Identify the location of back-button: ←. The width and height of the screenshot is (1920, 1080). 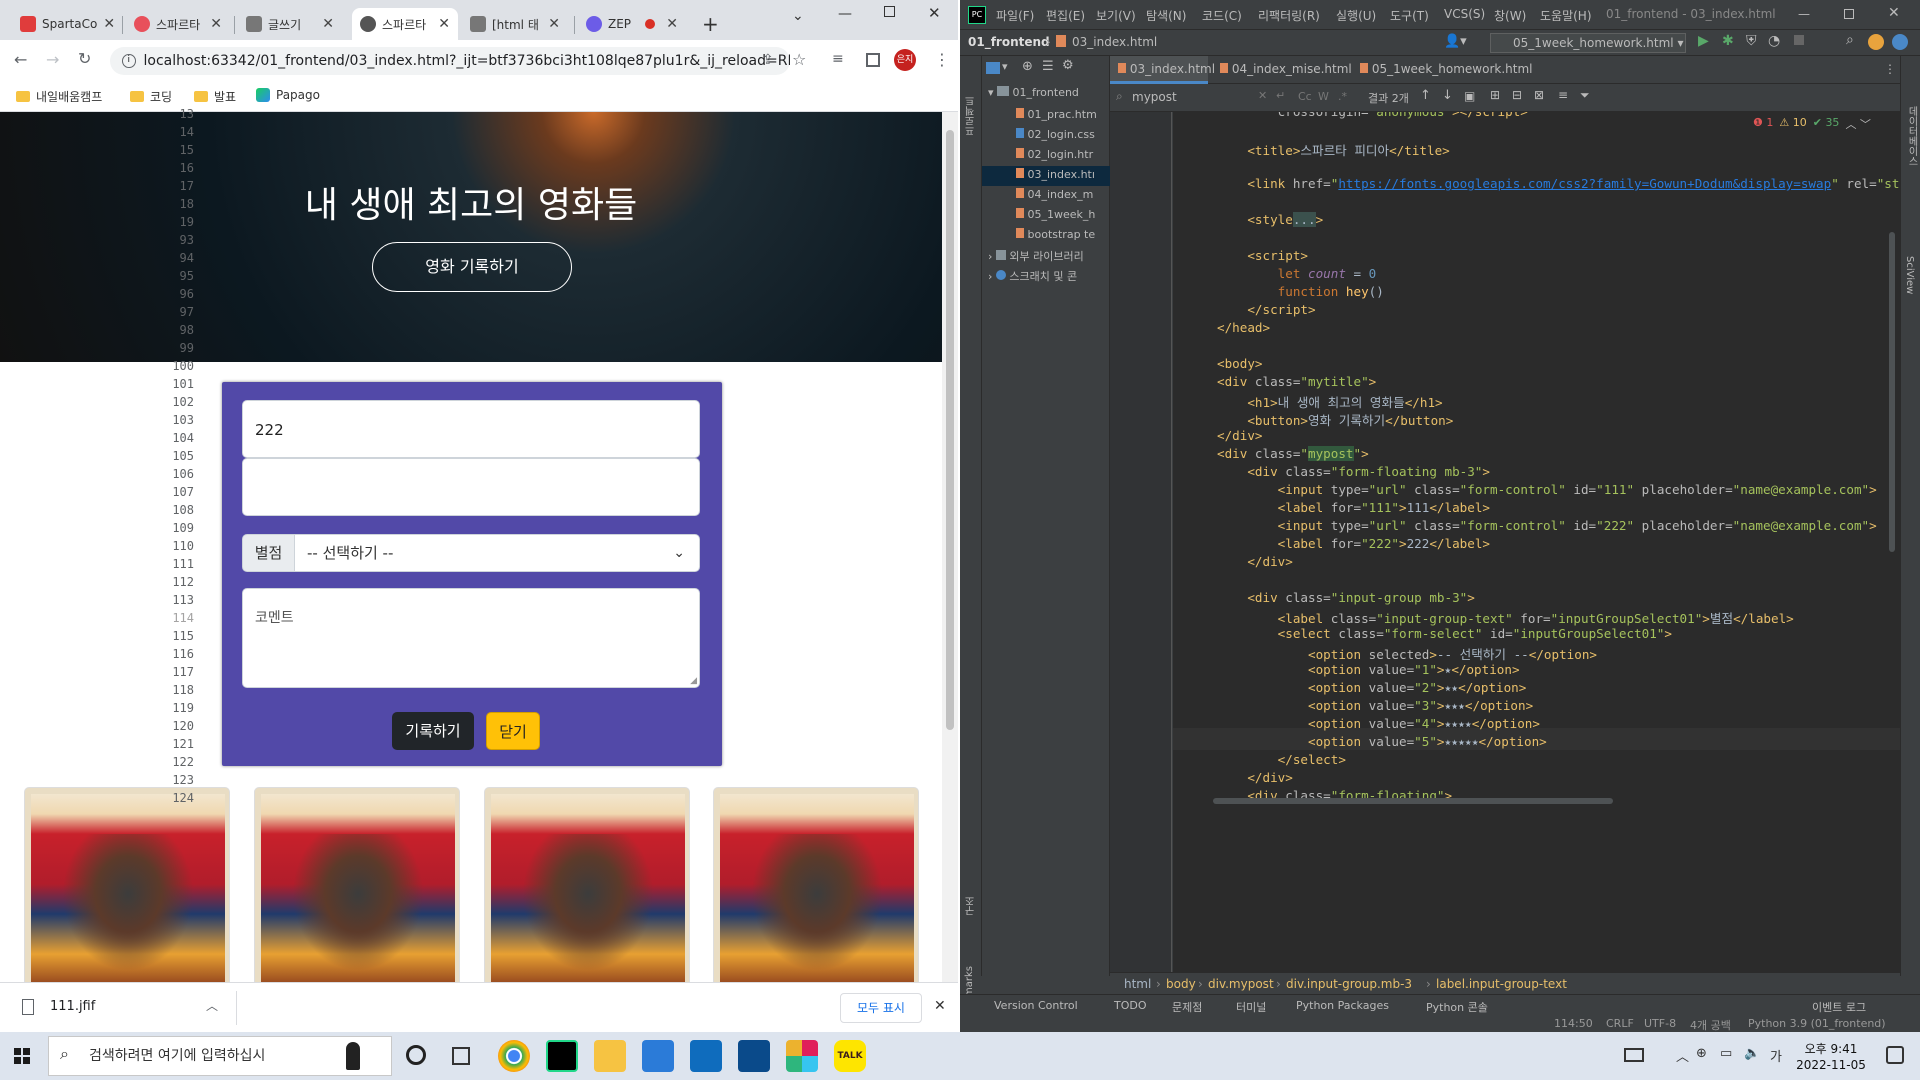
(20, 59).